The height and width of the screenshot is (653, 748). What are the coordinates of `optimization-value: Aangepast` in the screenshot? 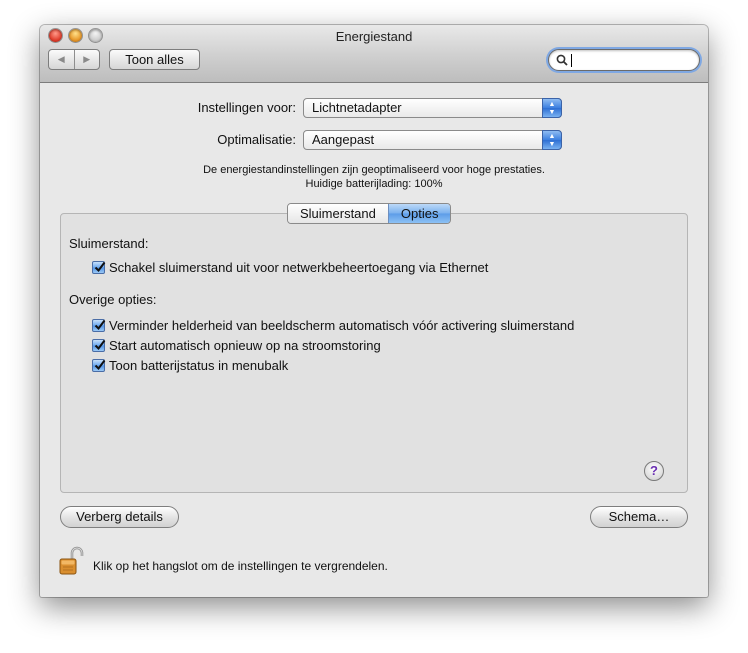 It's located at (343, 139).